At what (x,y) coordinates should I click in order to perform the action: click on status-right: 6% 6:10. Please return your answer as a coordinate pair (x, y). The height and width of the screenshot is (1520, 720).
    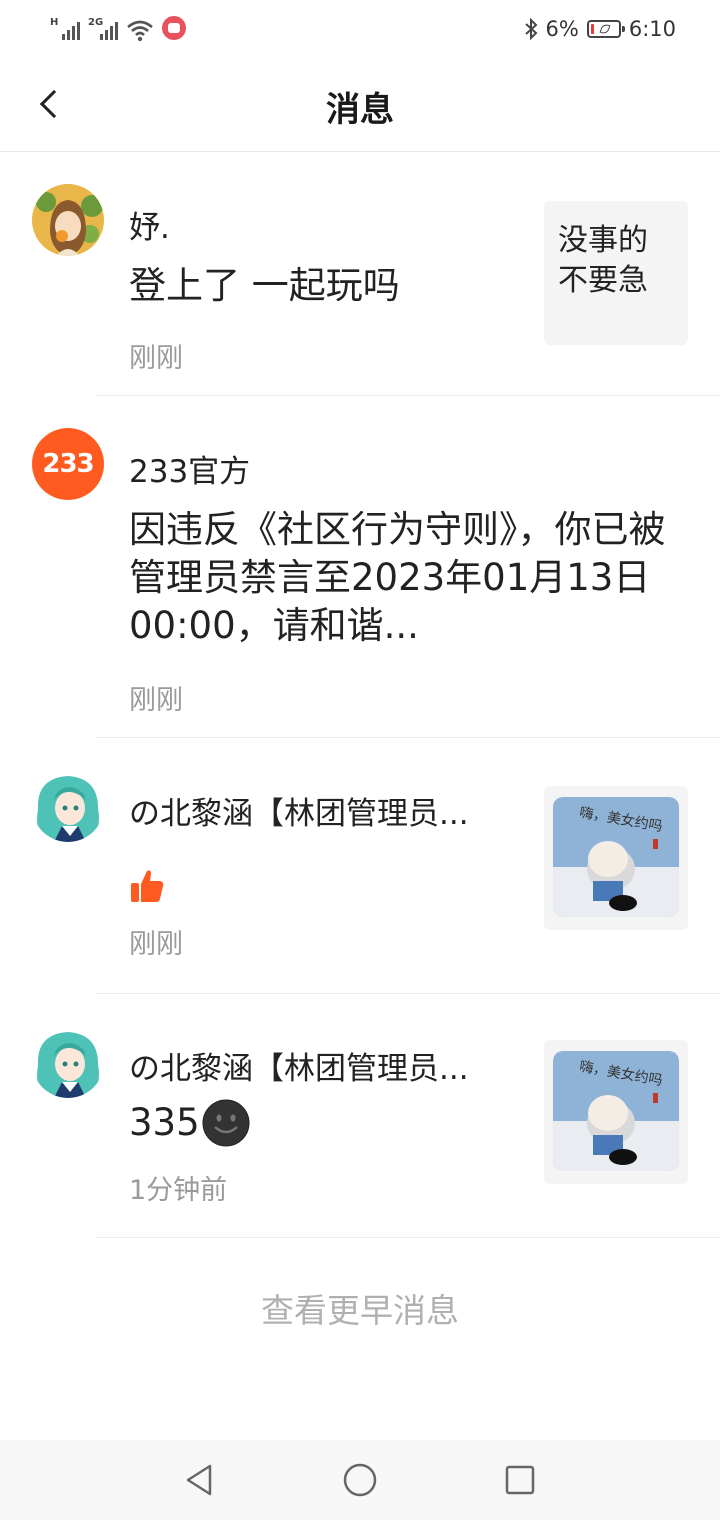
    Looking at the image, I should click on (600, 29).